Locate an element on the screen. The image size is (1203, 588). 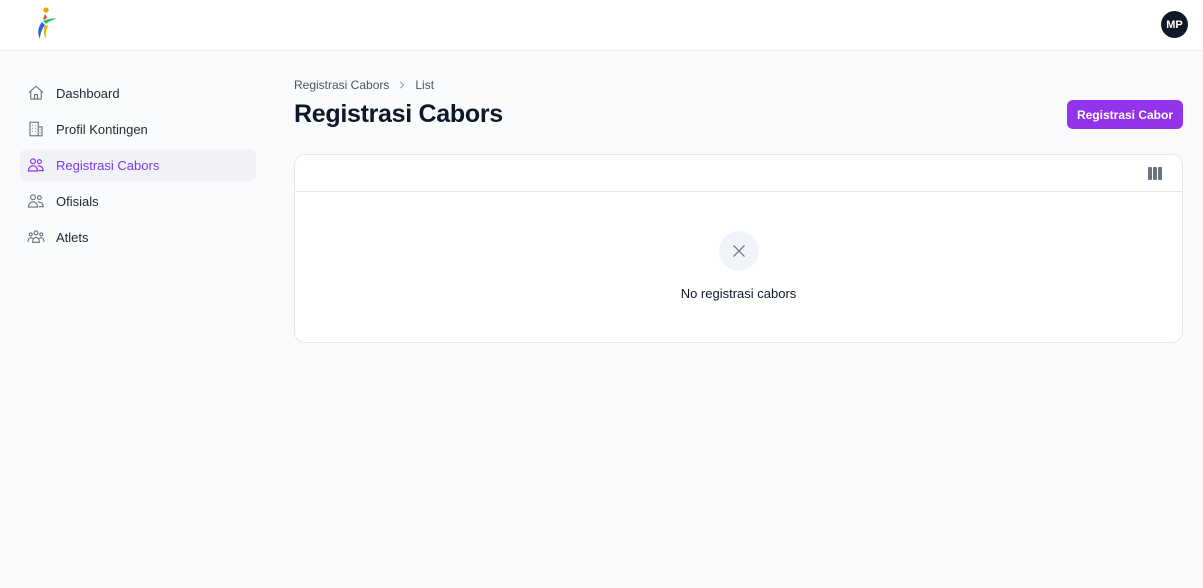
sidebar-item-label: Registrasi Cabors is located at coordinates (108, 165).